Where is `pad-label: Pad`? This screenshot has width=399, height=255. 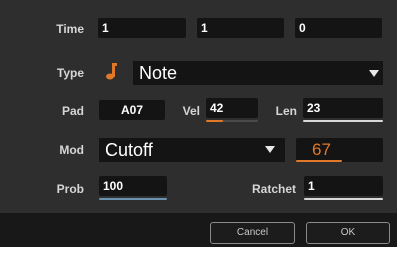
pad-label: Pad is located at coordinates (72, 111).